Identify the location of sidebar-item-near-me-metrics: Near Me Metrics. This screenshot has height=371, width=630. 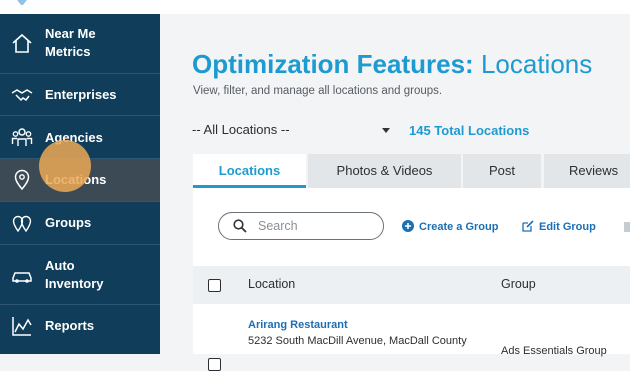
(80, 44).